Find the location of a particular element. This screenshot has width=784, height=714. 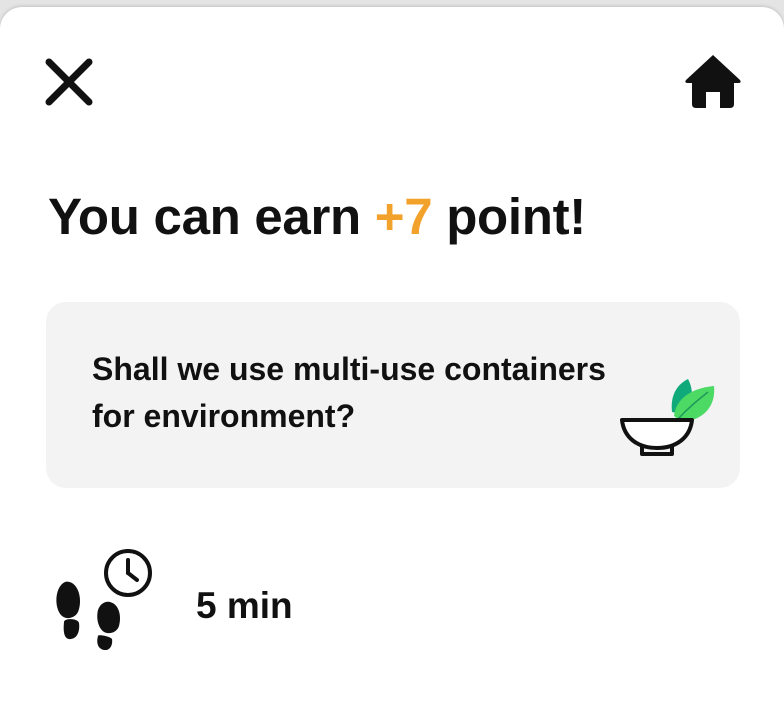

duration-label: 5 min is located at coordinates (244, 605).